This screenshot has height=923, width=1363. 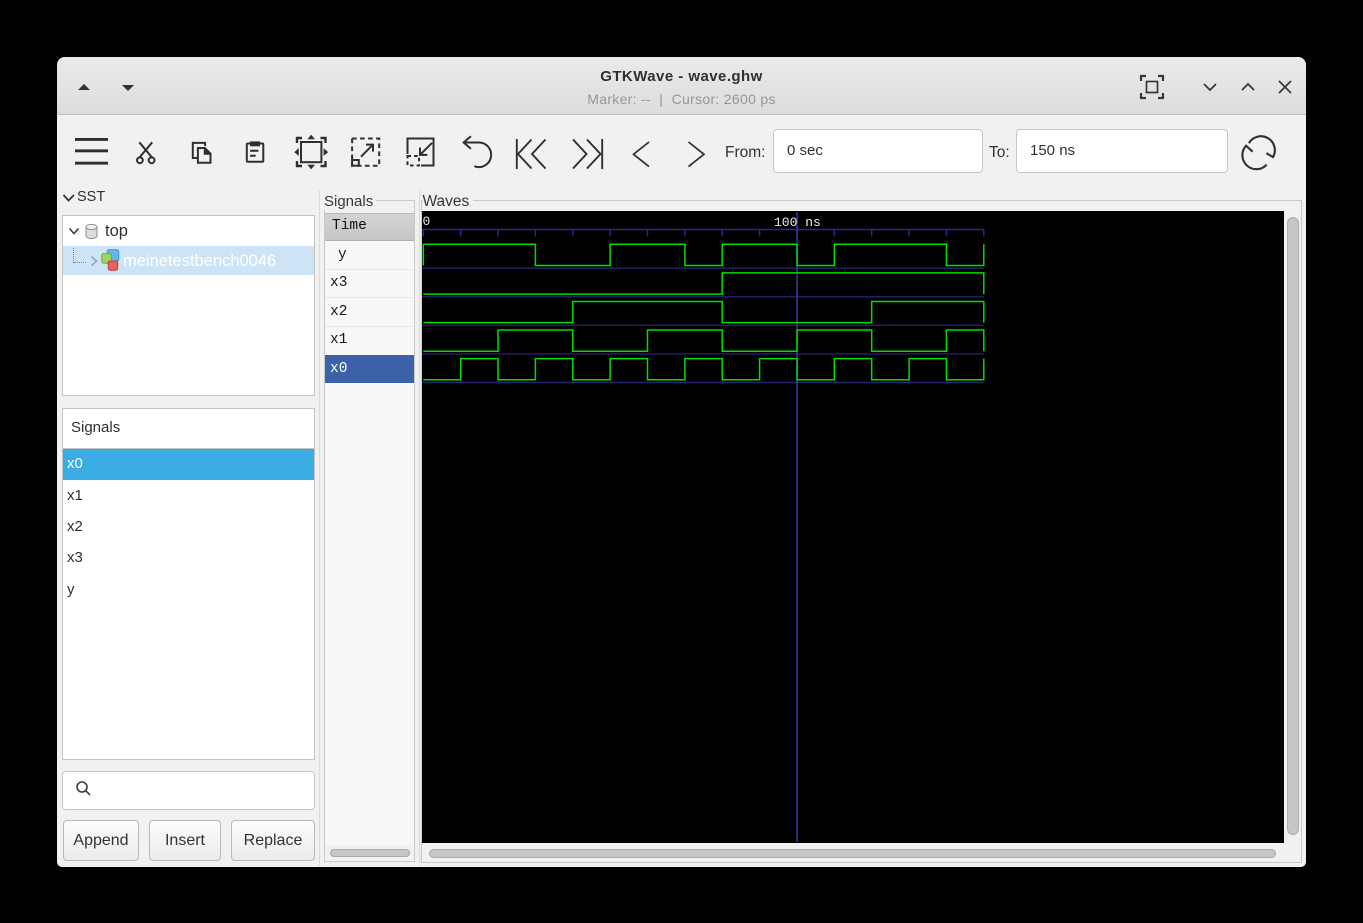 I want to click on svg-text: 100 ns, so click(x=797, y=222).